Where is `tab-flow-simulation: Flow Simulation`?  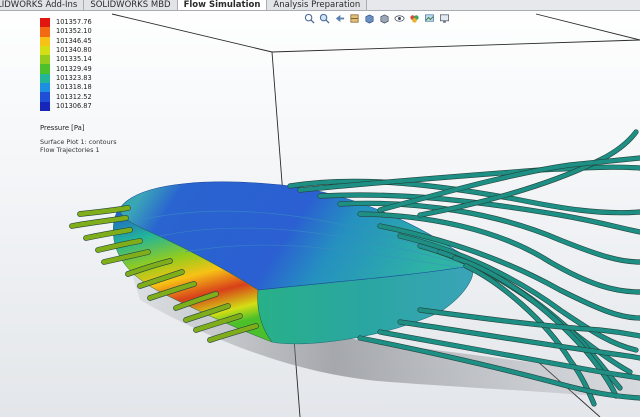
tab-flow-simulation: Flow Simulation is located at coordinates (222, 5).